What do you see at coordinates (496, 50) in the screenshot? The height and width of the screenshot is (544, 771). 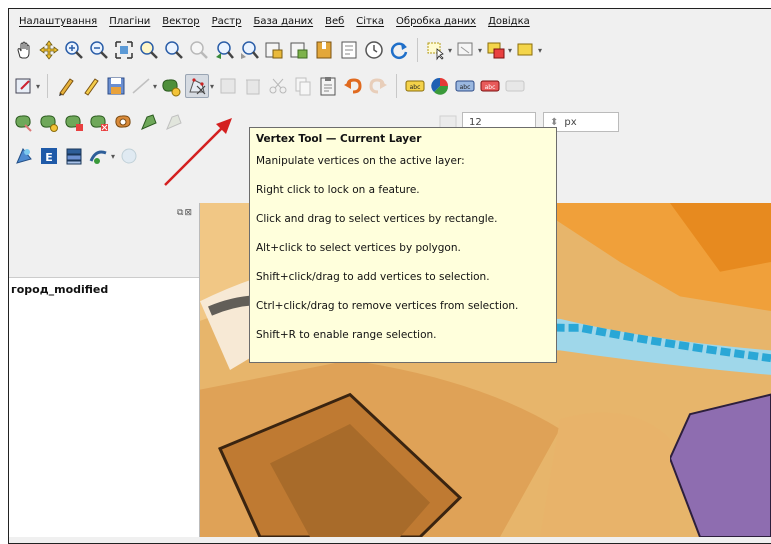 I see `select-by-value-icon` at bounding box center [496, 50].